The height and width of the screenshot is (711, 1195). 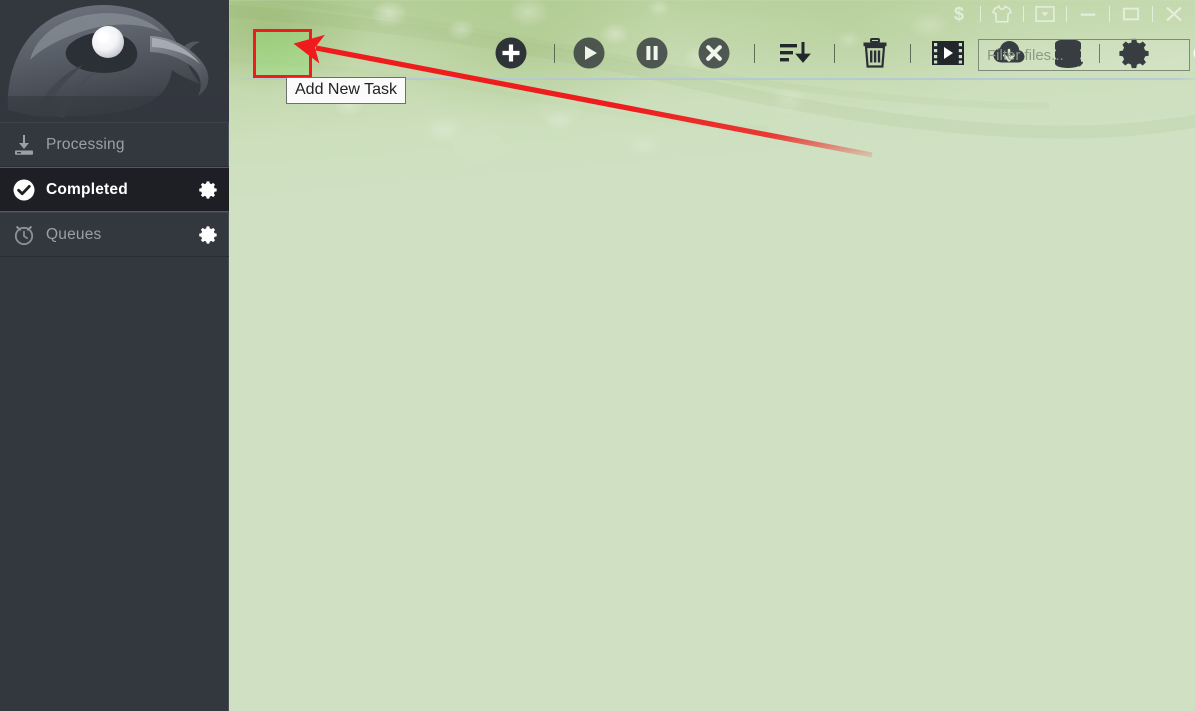 What do you see at coordinates (948, 53) in the screenshot?
I see `video-button` at bounding box center [948, 53].